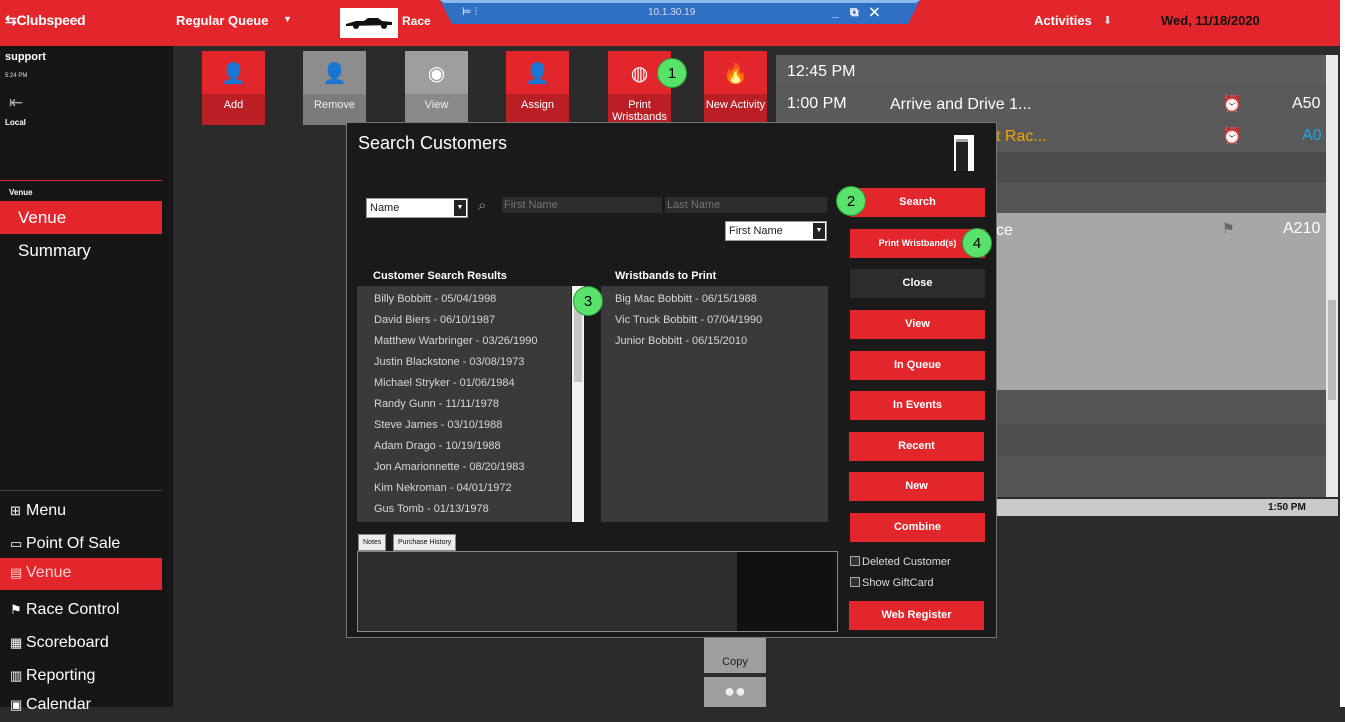 The image size is (1345, 722). I want to click on dialog-title: Search Customers, so click(433, 143).